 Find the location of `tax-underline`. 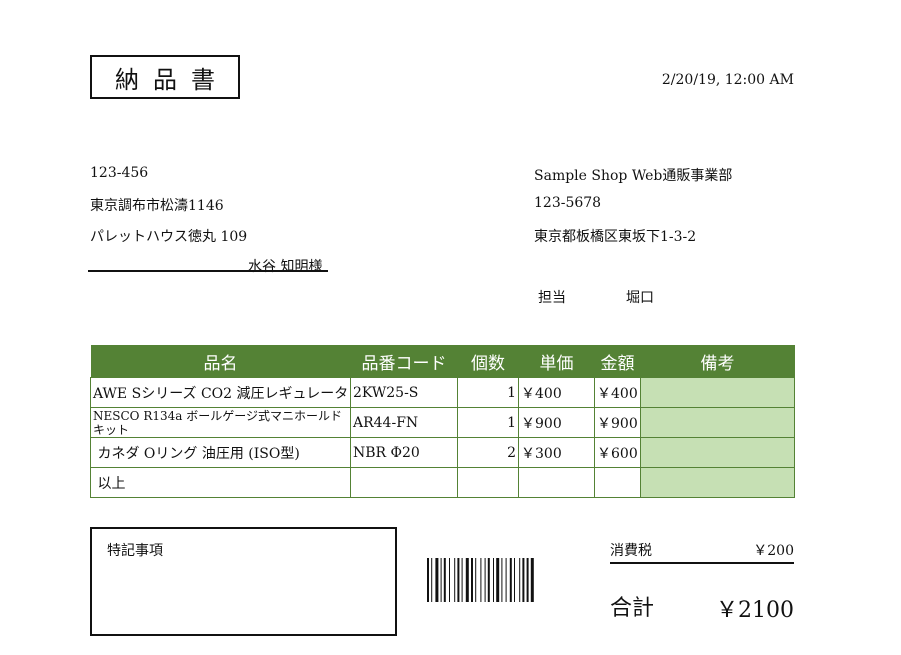

tax-underline is located at coordinates (702, 563).